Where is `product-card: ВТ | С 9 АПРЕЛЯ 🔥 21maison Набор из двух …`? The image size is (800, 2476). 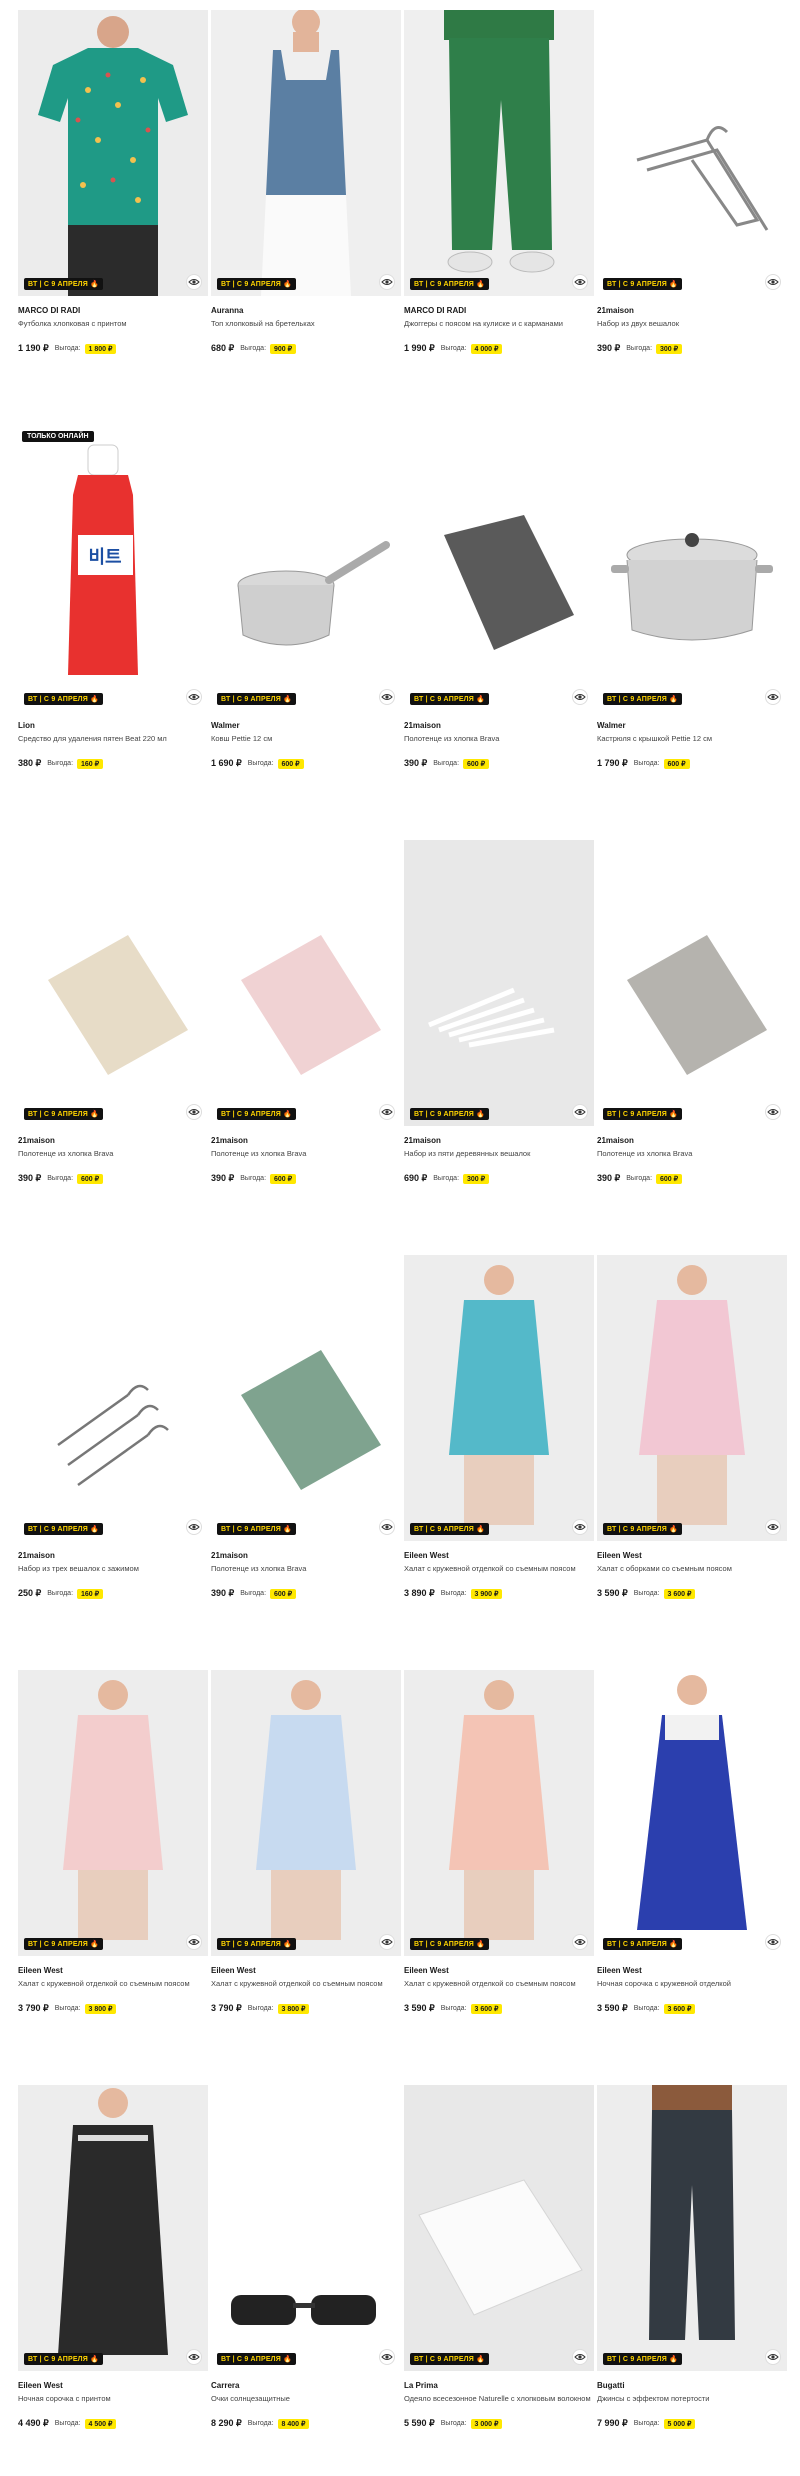 product-card: ВТ | С 9 АПРЕЛЯ 🔥 21maison Набор из двух … is located at coordinates (692, 182).